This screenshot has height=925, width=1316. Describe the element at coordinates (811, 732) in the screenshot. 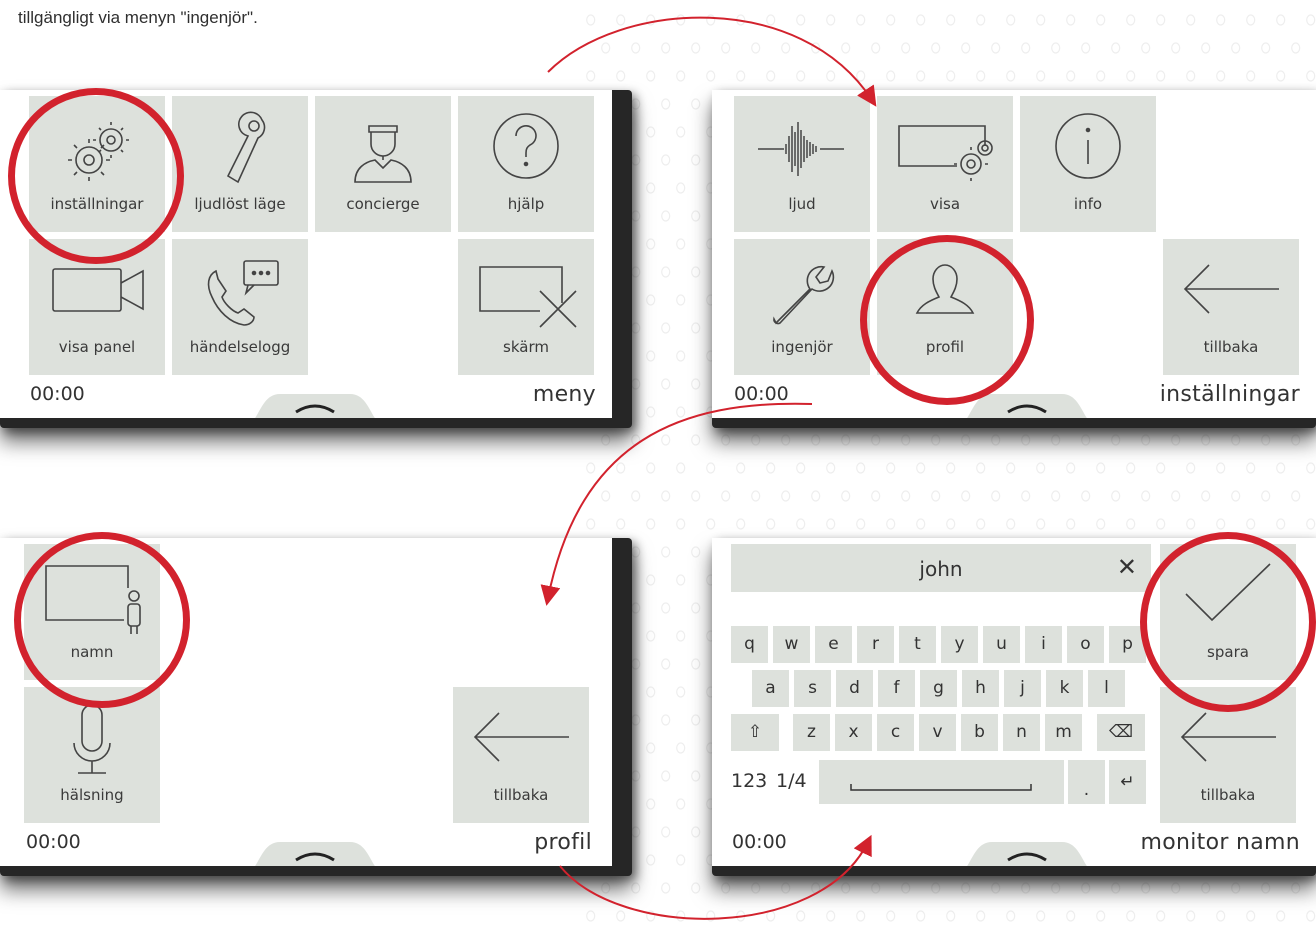

I see `key-z: z` at that location.